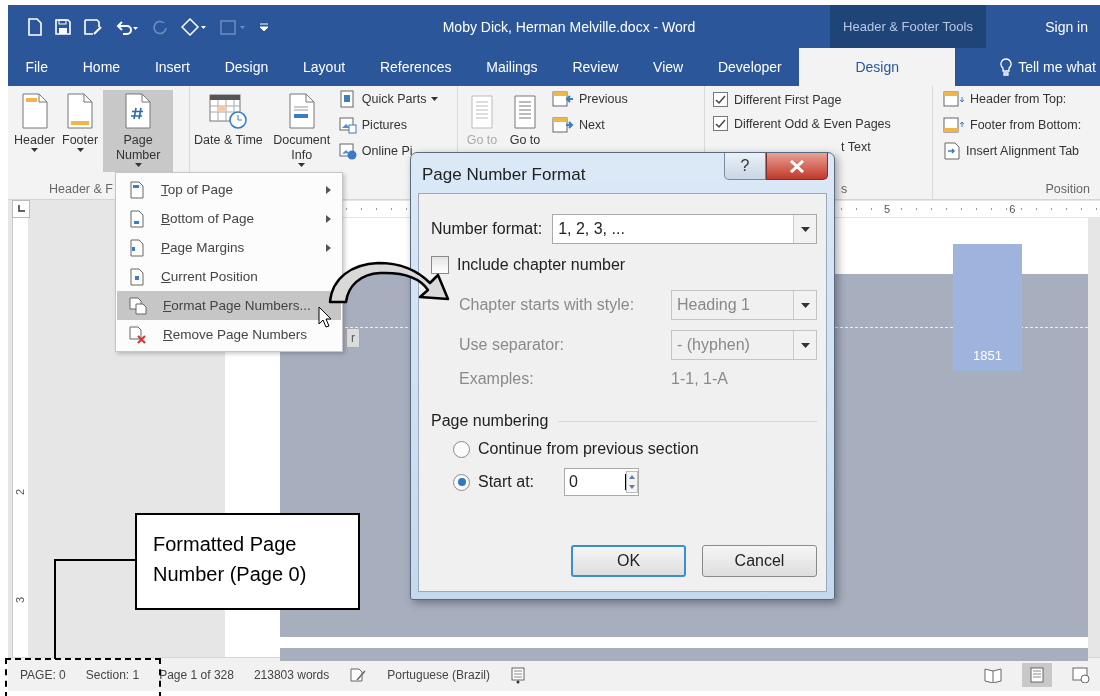 Image resolution: width=1100 pixels, height=696 pixels. Describe the element at coordinates (172, 67) in the screenshot. I see `ribbon-tab: Insert` at that location.